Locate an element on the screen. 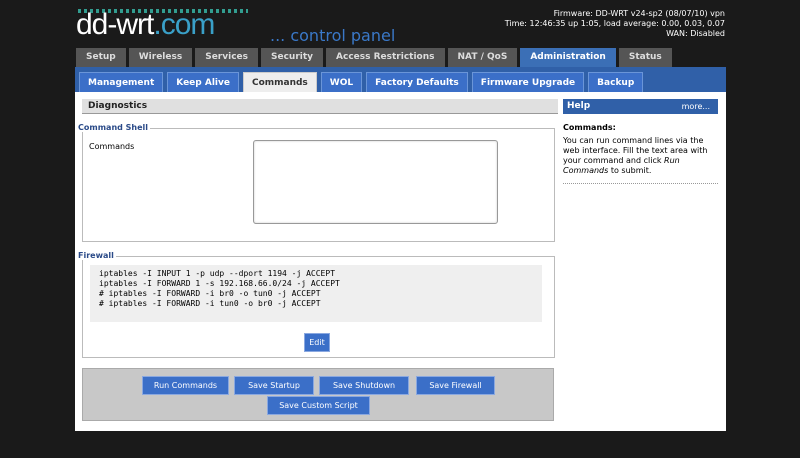  firmware-info: Firmware: DD-WRT v24-sp2 (08/07/10) vpn is located at coordinates (639, 13).